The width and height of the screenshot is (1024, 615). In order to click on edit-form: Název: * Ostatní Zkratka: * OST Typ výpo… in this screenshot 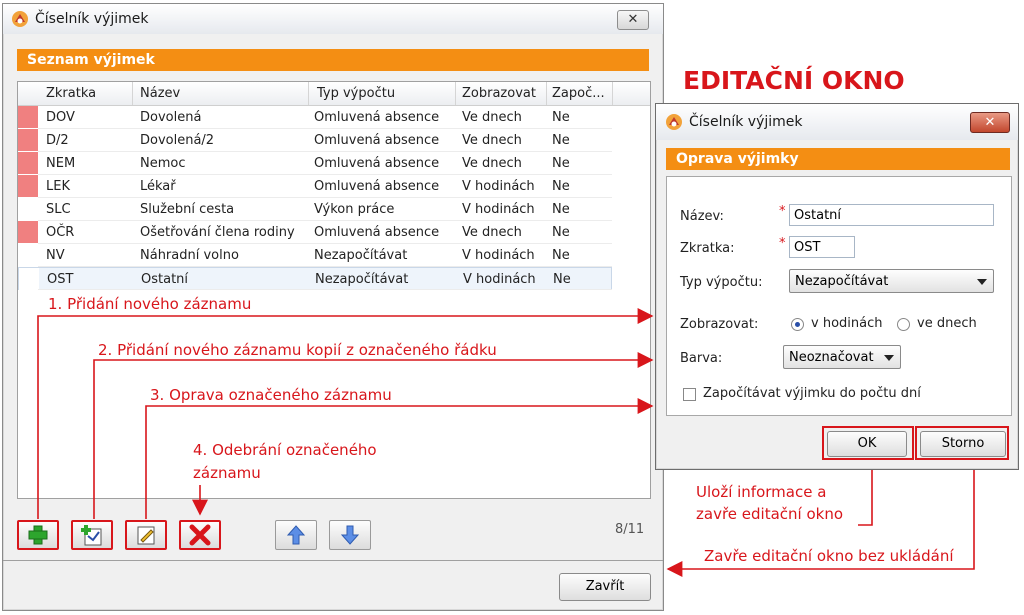, I will do `click(839, 296)`.